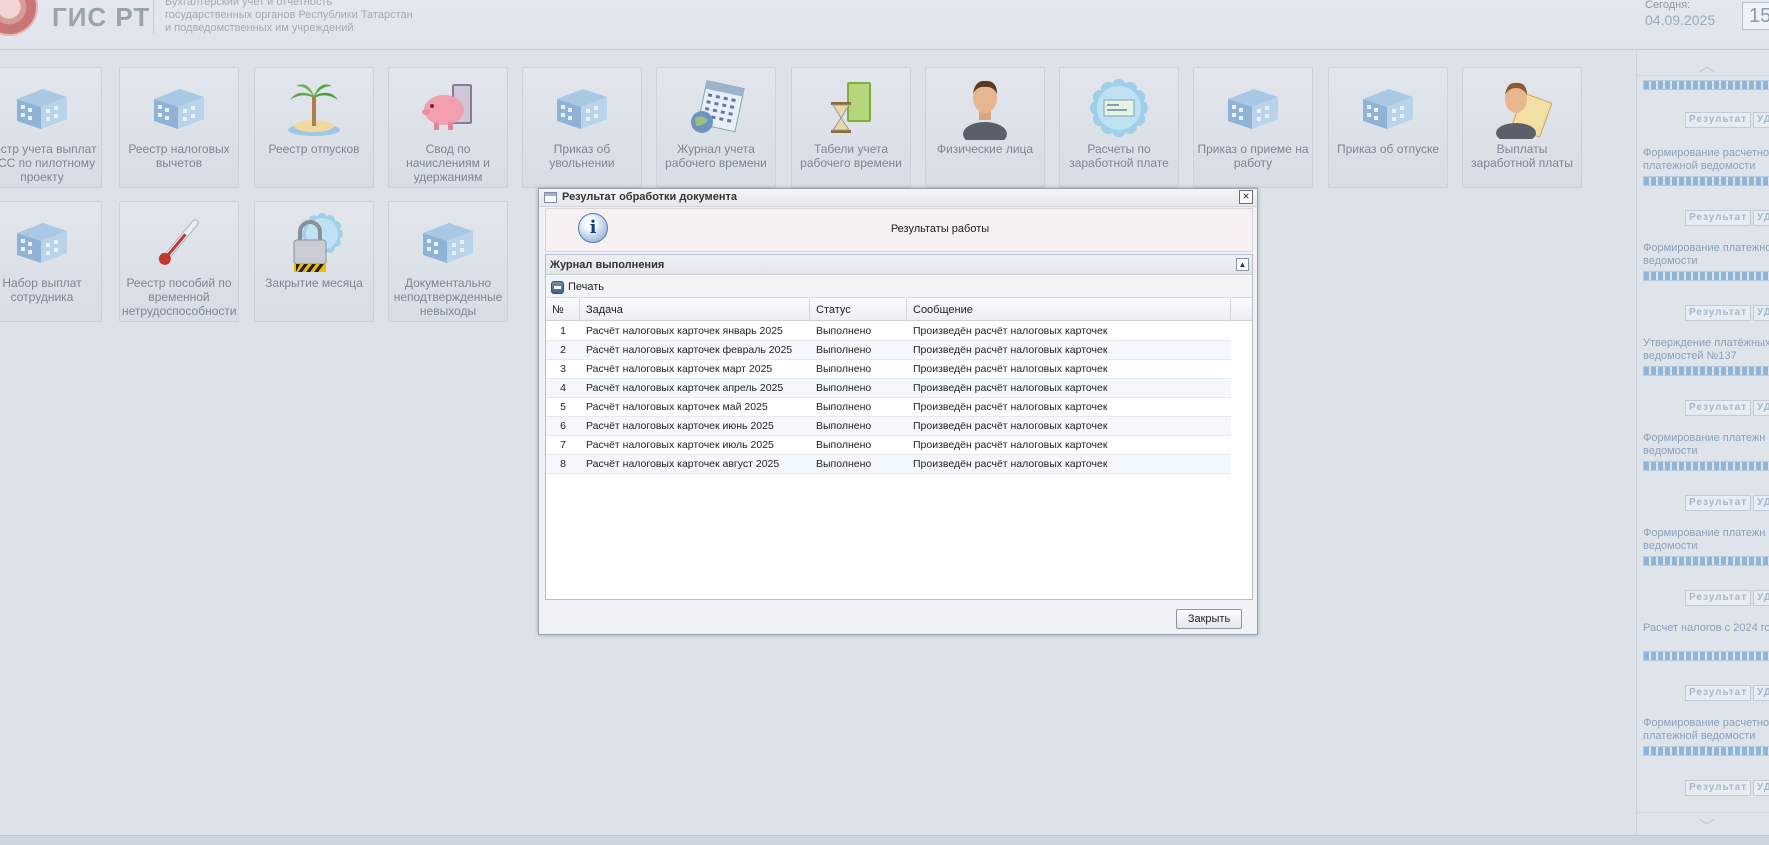  I want to click on task-title: Утверждение платёжных ведомостей №137, so click(1703, 350).